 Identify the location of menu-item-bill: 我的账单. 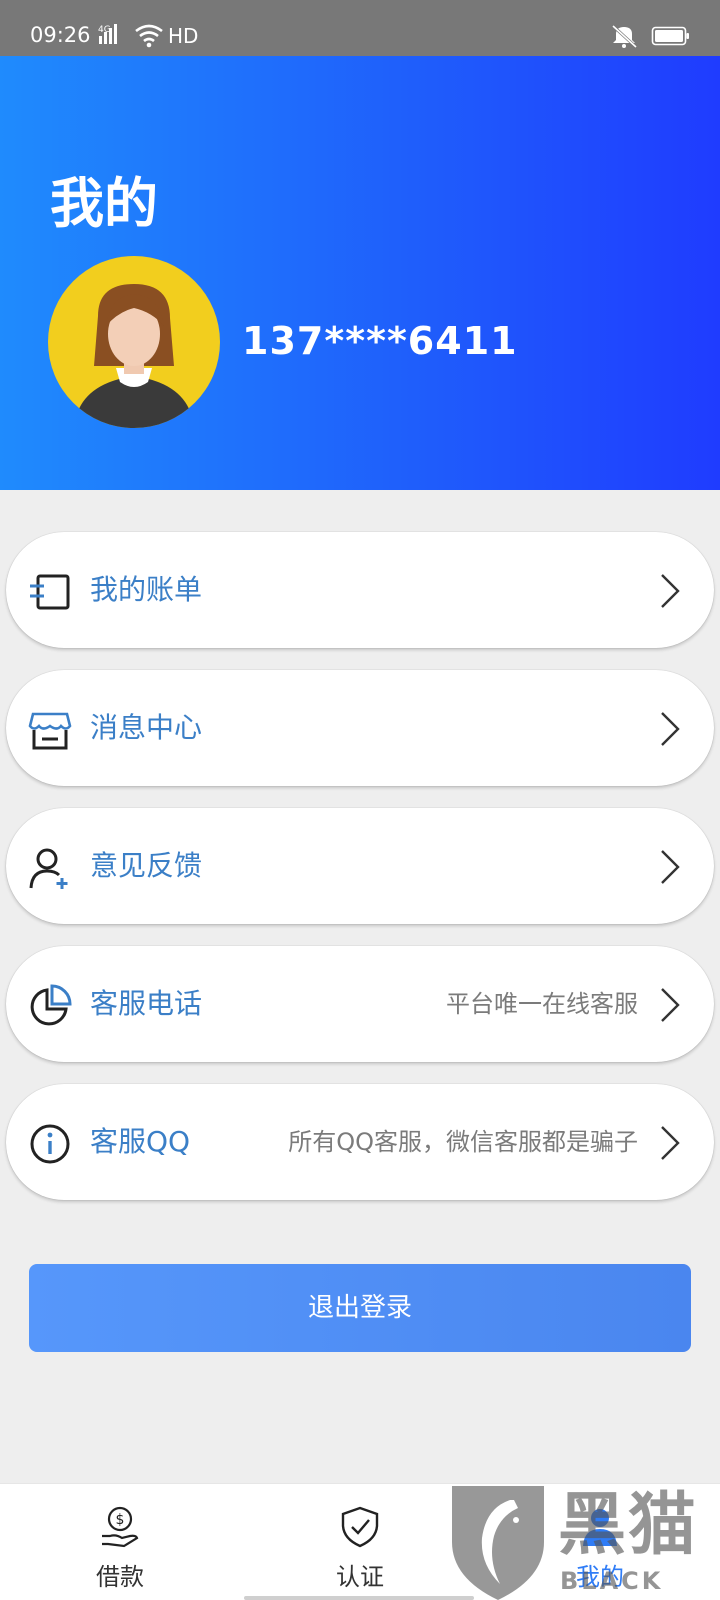
(360, 590).